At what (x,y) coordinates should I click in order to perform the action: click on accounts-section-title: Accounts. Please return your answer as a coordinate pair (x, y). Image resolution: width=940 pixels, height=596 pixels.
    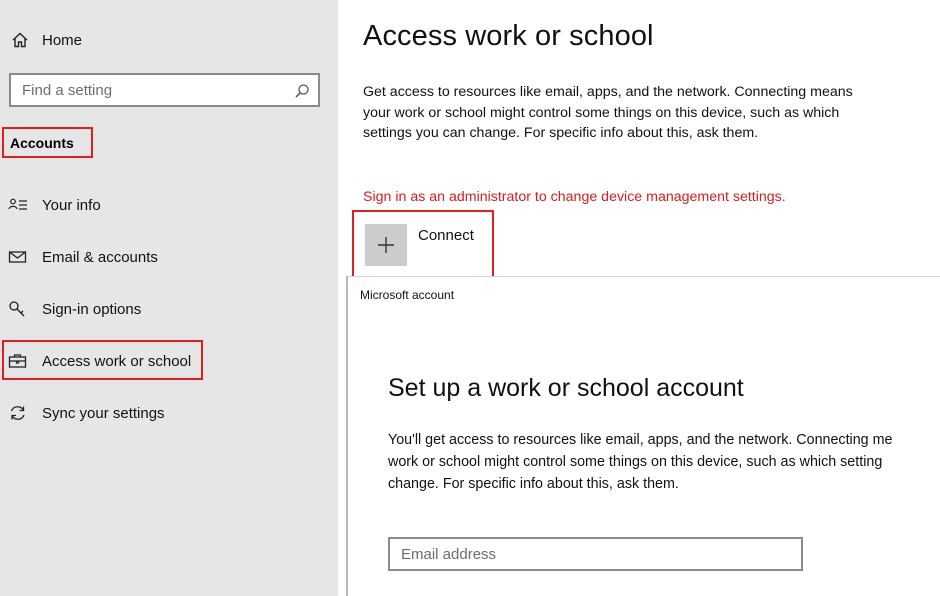
    Looking at the image, I should click on (47, 142).